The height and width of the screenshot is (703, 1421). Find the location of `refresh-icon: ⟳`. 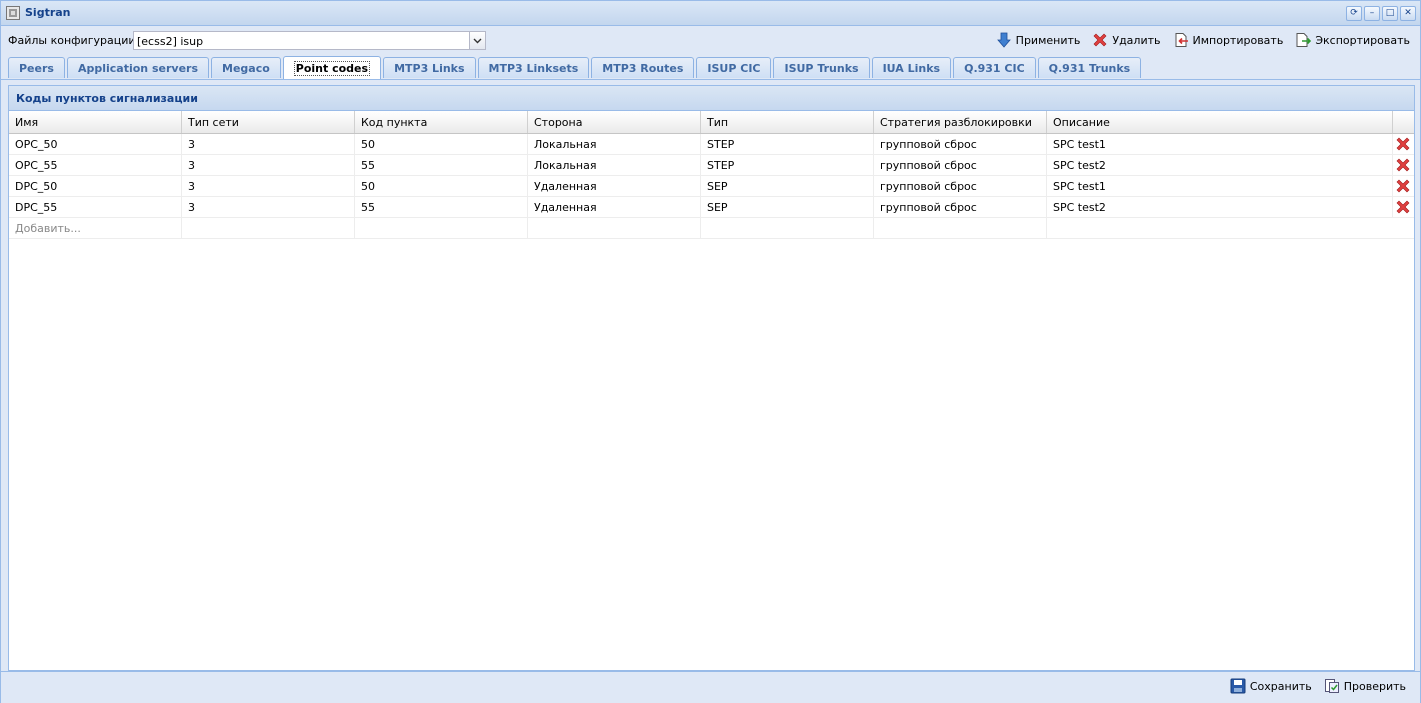

refresh-icon: ⟳ is located at coordinates (1354, 13).